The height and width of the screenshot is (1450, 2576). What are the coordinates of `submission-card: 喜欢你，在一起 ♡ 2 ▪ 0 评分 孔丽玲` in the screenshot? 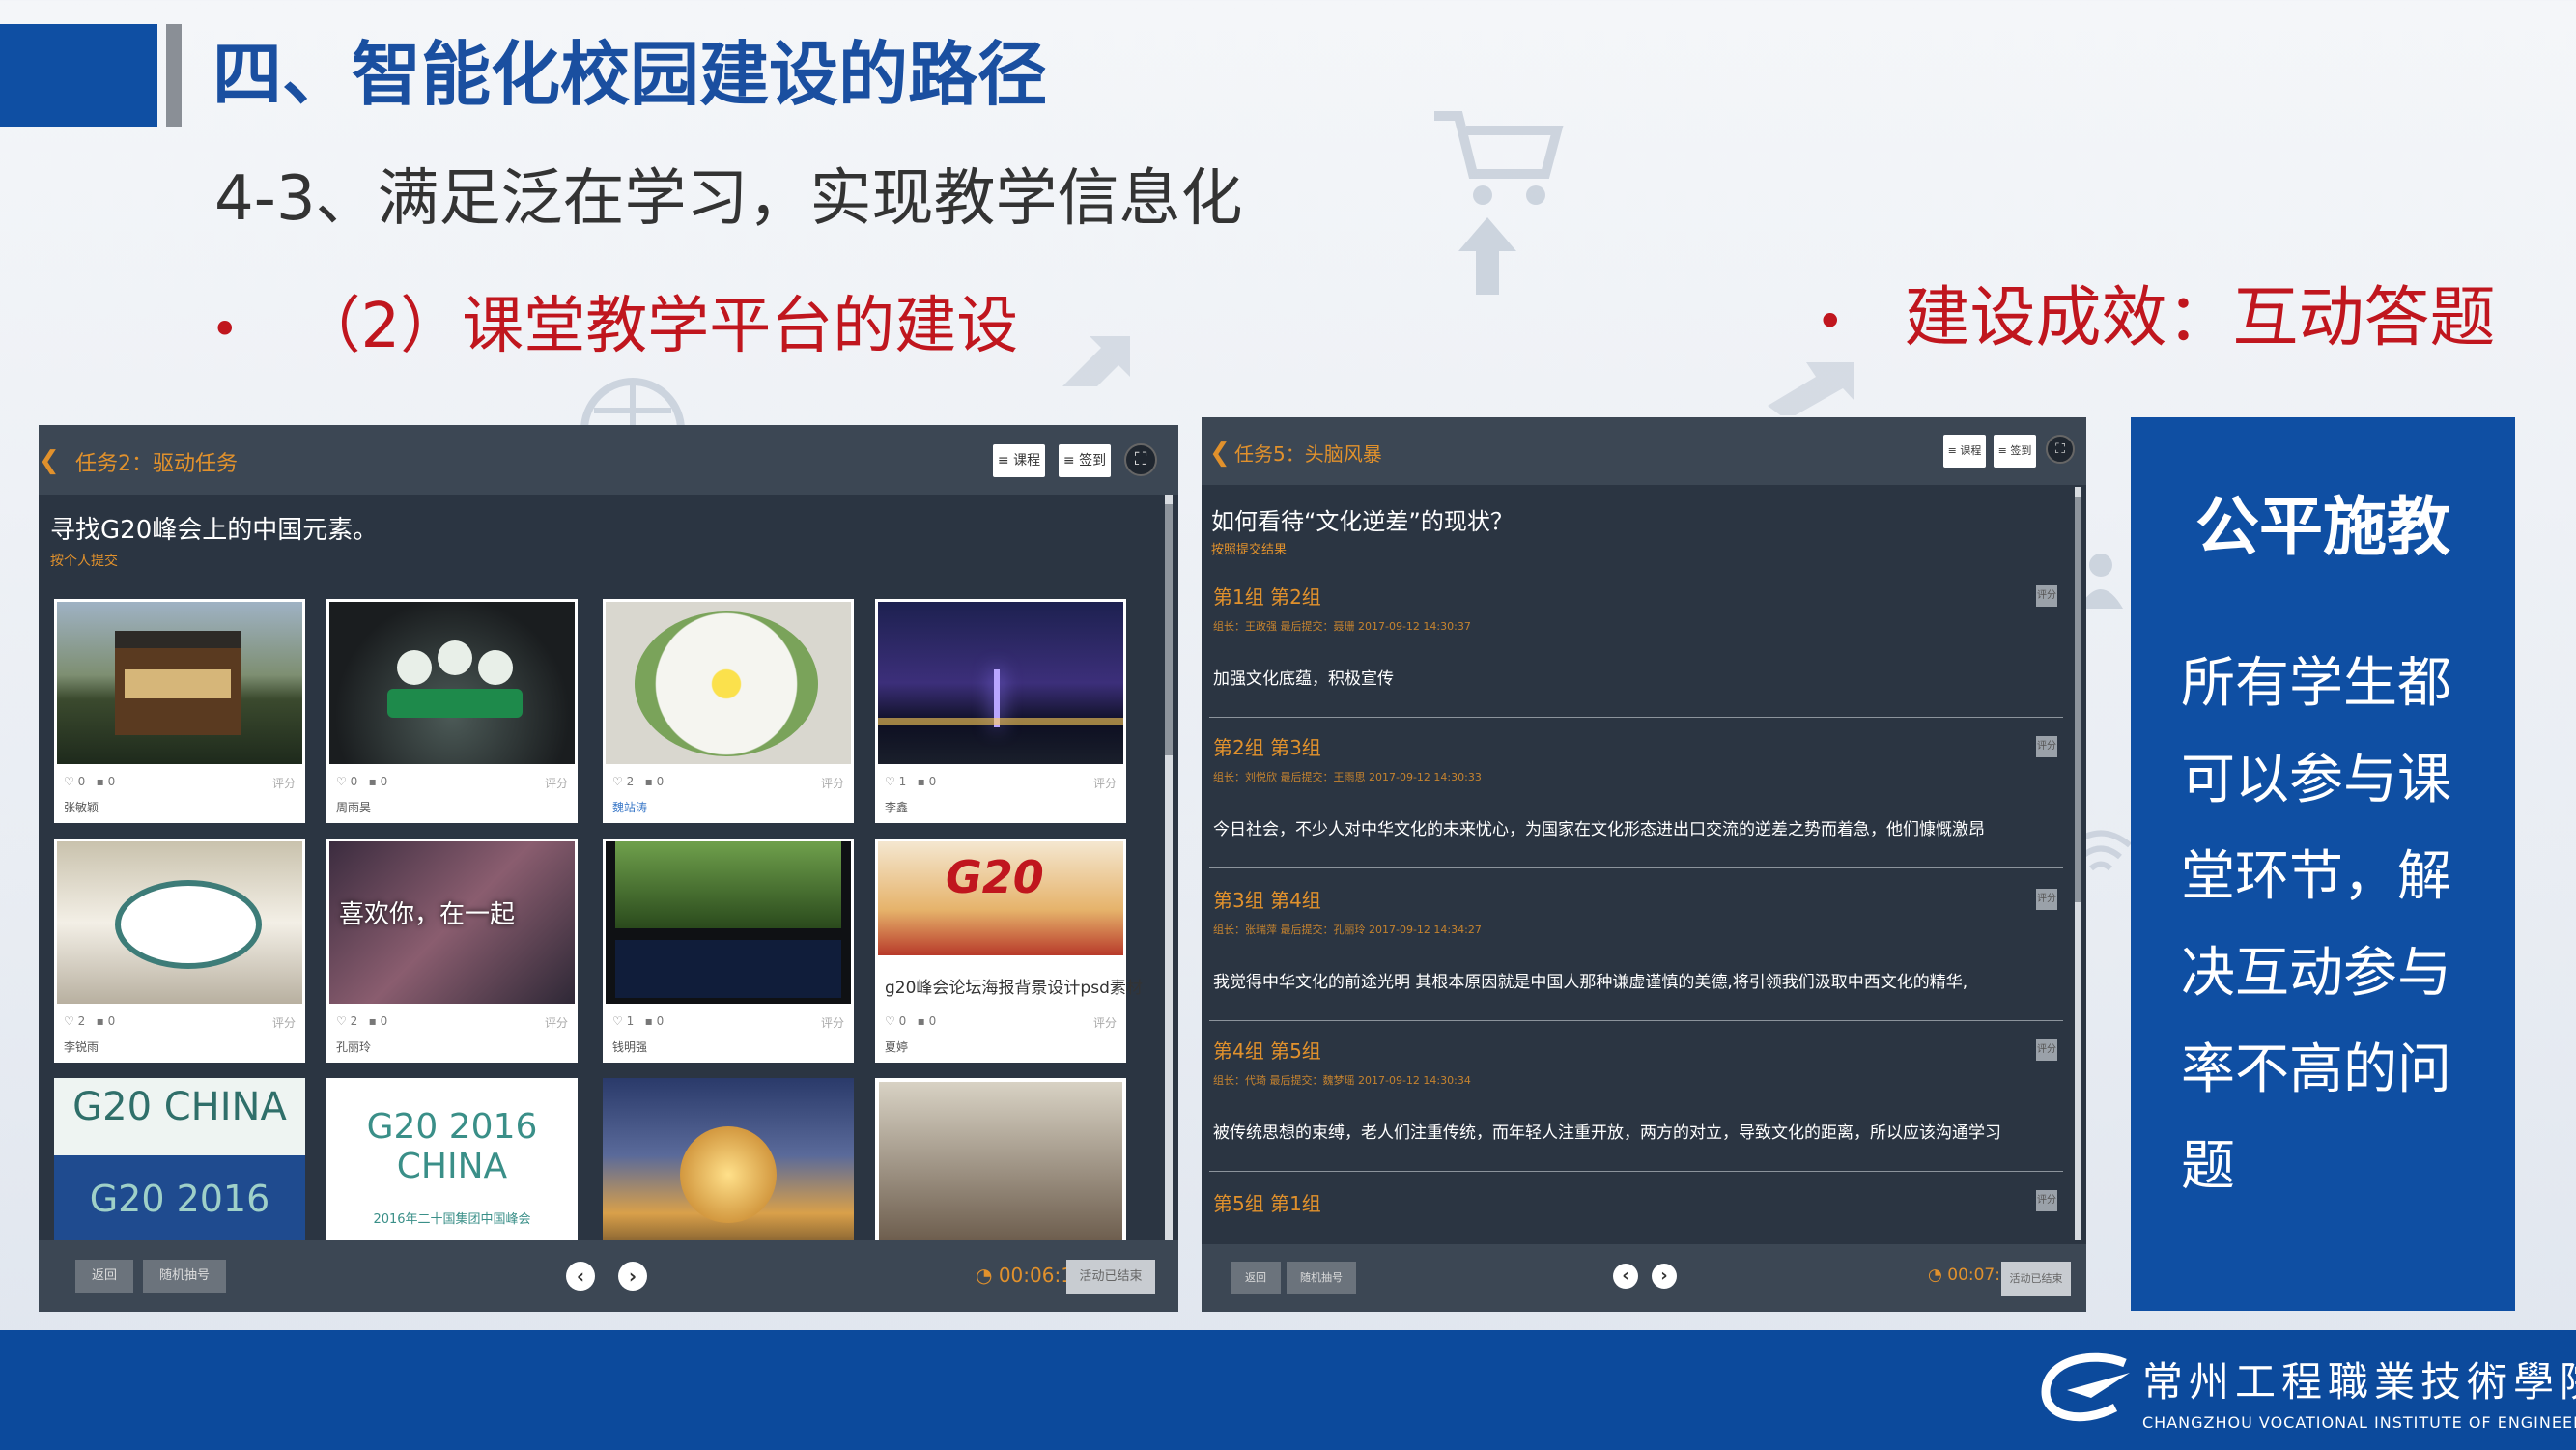 It's located at (452, 951).